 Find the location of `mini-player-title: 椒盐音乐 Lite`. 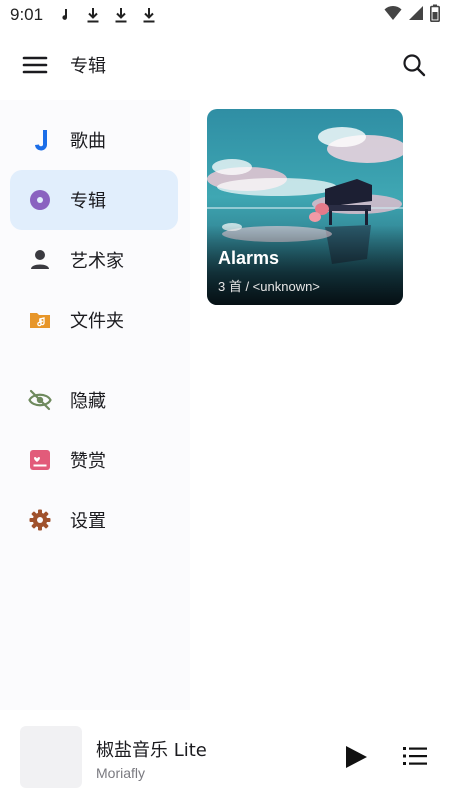

mini-player-title: 椒盐音乐 Lite is located at coordinates (151, 750).